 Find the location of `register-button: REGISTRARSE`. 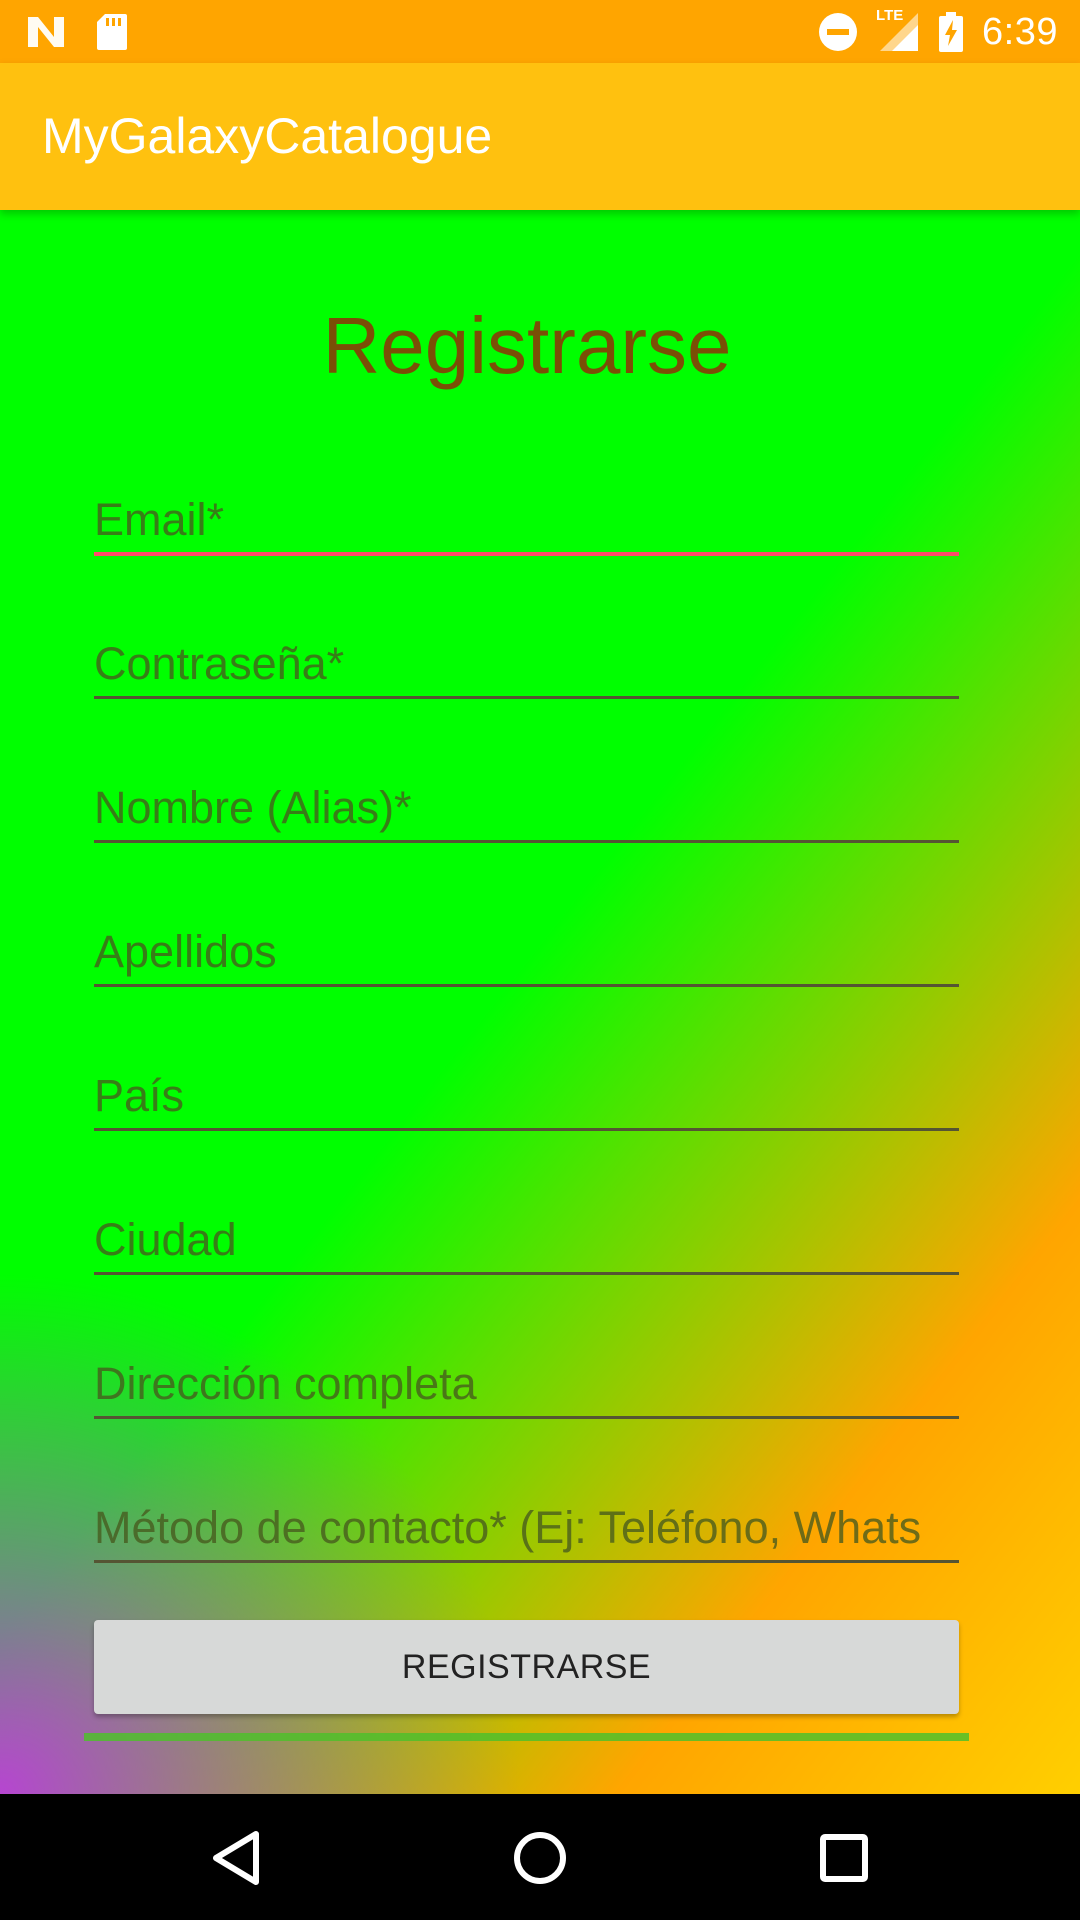

register-button: REGISTRARSE is located at coordinates (526, 1667).